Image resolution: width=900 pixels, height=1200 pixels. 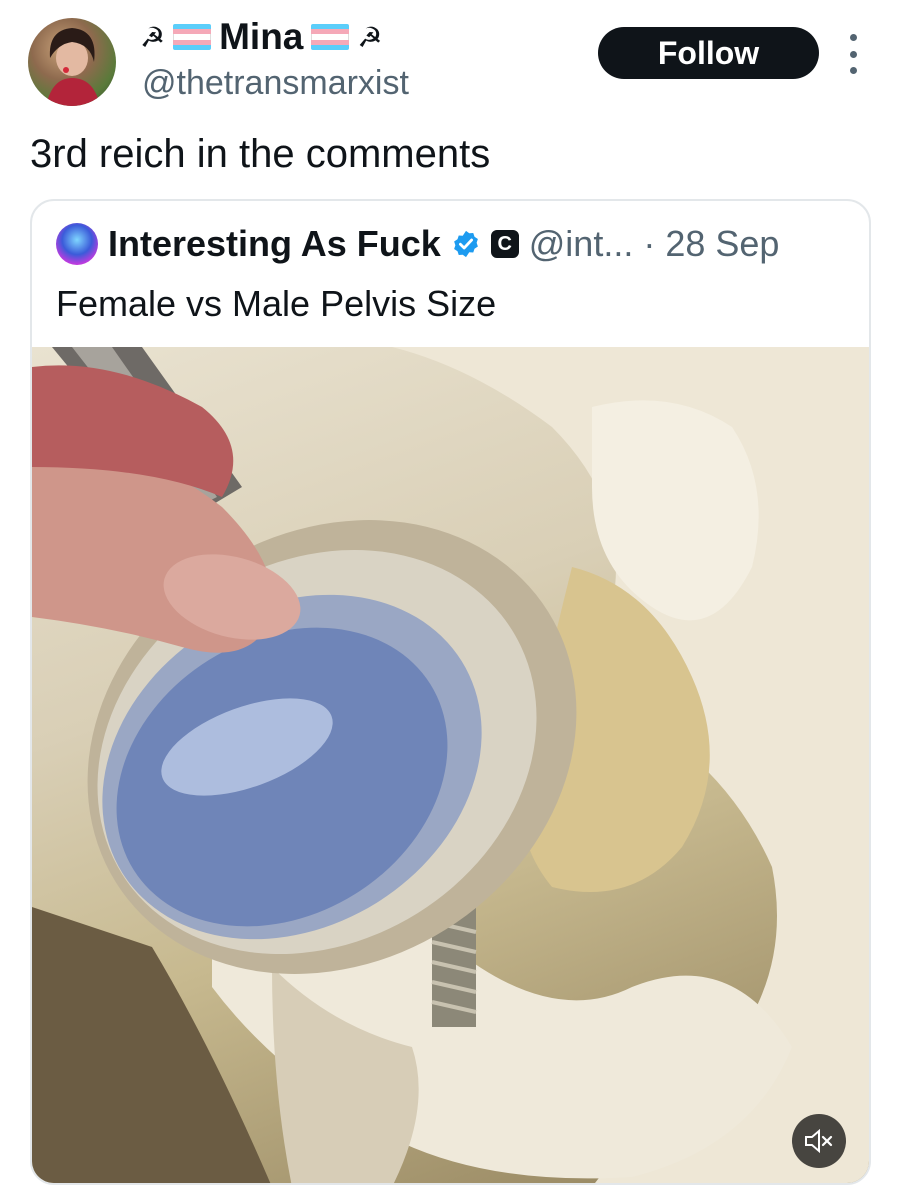 I want to click on quoted-tweet-header: Interesting As Fuck C @int... · 28 Sep, so click(x=417, y=244).